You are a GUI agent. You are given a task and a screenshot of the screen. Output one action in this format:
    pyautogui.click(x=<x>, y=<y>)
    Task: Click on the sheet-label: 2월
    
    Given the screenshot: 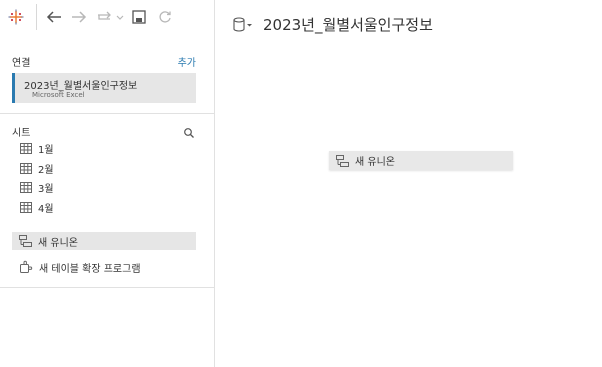 What is the action you would take?
    pyautogui.click(x=46, y=170)
    